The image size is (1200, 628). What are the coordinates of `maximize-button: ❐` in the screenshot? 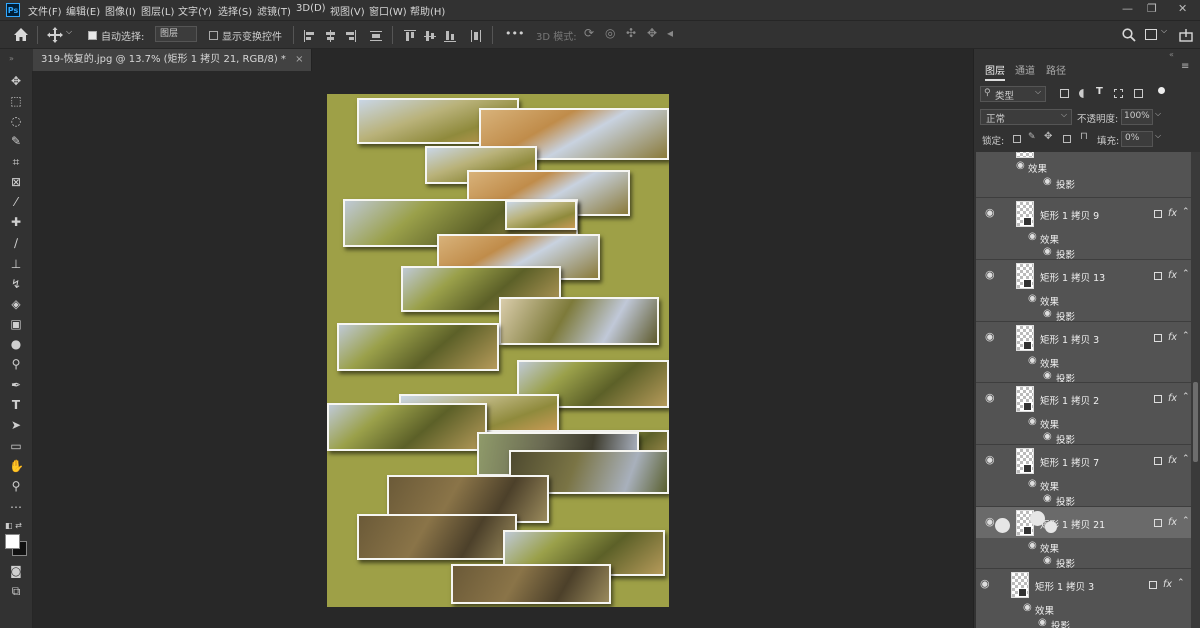 It's located at (1152, 8).